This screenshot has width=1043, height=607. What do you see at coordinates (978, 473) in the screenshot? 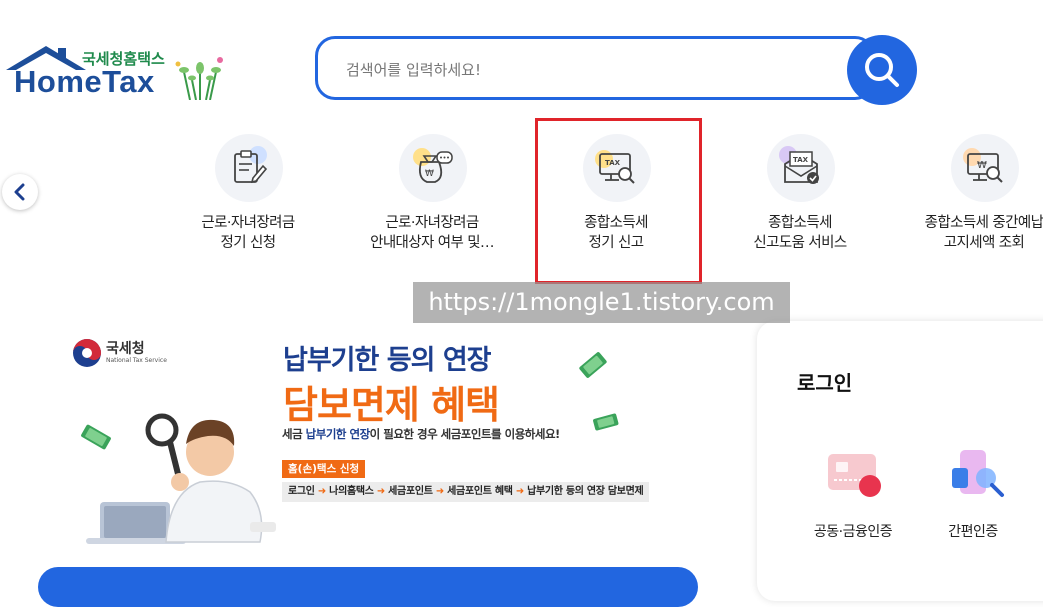
I see `phone-search-icon` at bounding box center [978, 473].